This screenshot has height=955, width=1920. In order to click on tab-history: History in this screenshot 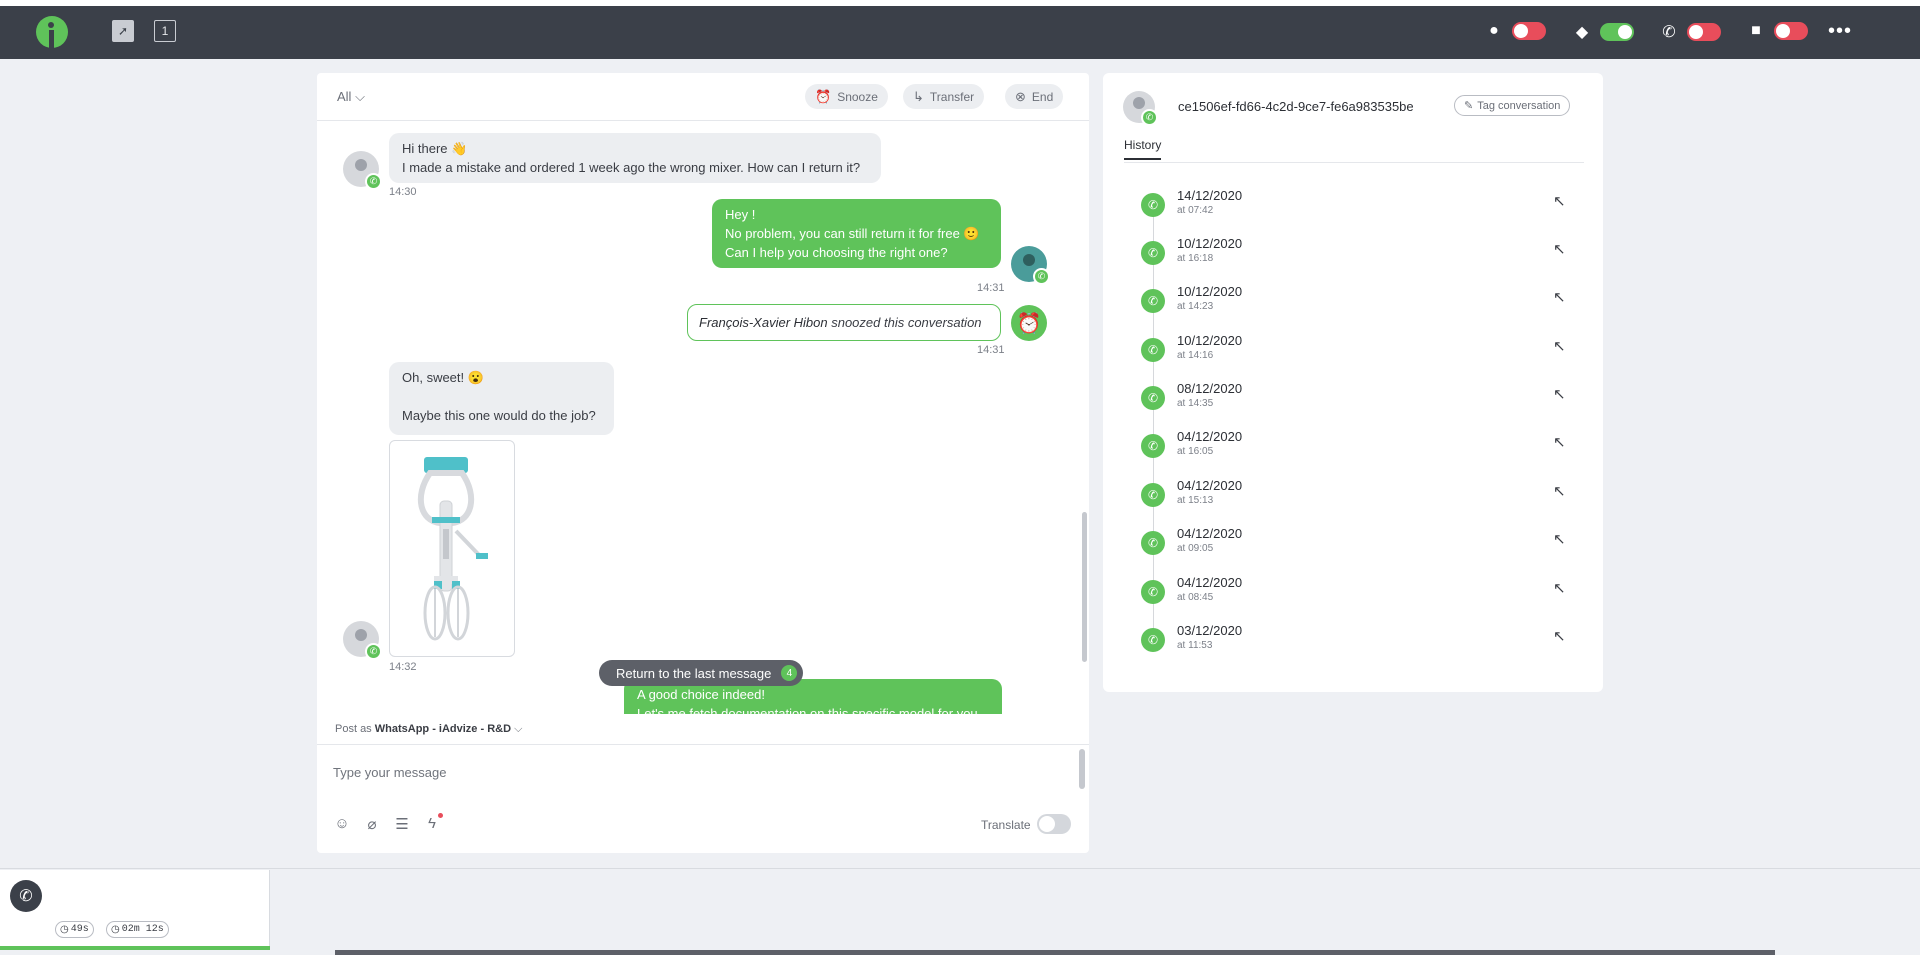, I will do `click(1143, 149)`.